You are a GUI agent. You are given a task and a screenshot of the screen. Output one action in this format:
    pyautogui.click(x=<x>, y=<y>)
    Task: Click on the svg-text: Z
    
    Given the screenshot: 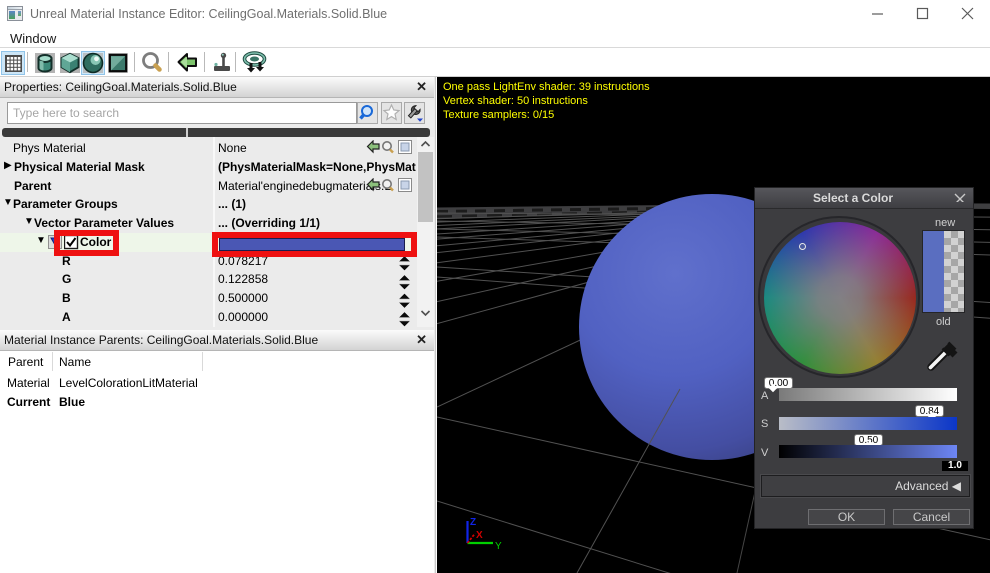 What is the action you would take?
    pyautogui.click(x=473, y=522)
    